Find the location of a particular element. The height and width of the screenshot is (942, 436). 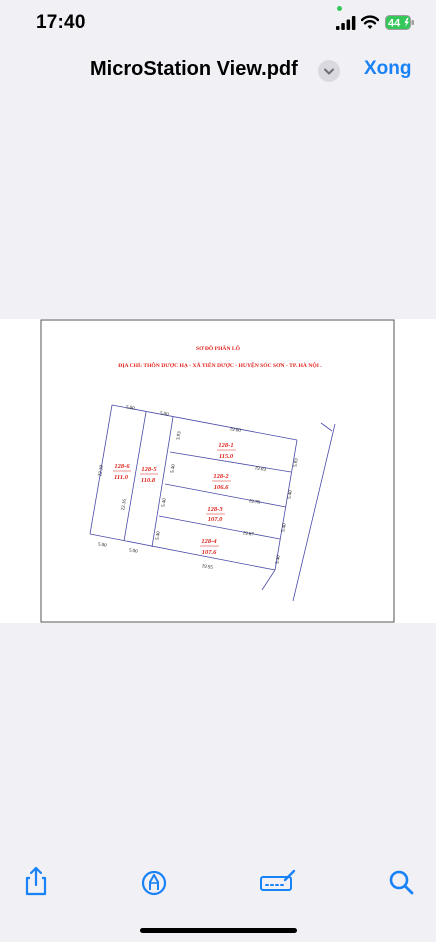

lot-area: 106.6 is located at coordinates (221, 487).